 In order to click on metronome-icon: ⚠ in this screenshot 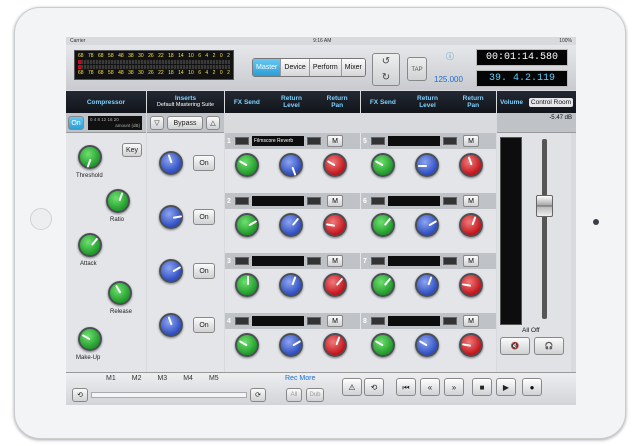, I will do `click(352, 387)`.